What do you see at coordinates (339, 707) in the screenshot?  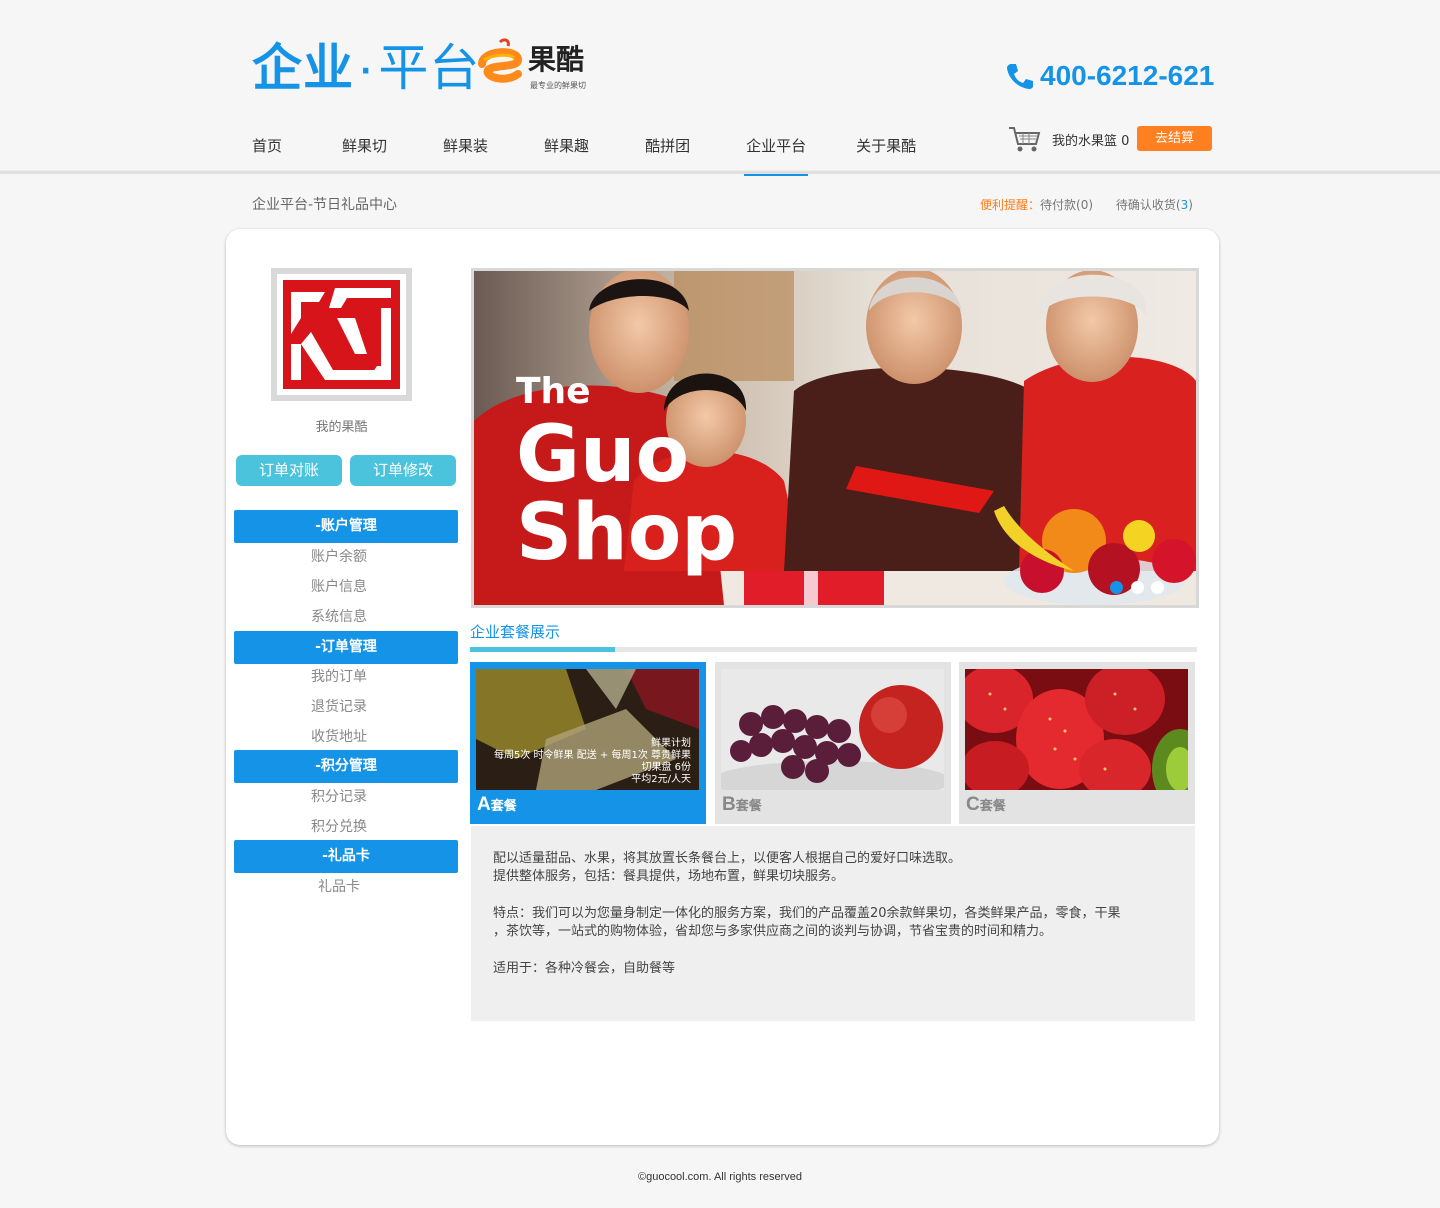 I see `menu-item-returns: 退货记录` at bounding box center [339, 707].